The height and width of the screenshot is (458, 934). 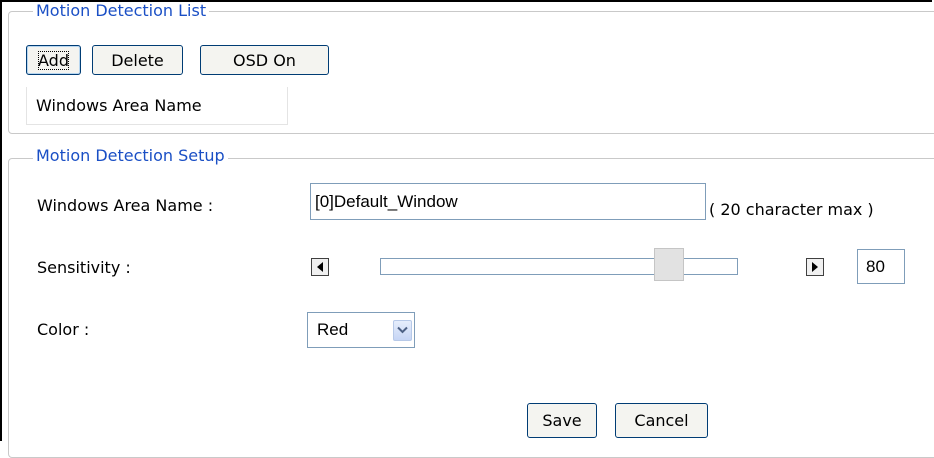 I want to click on left-arrow-icon, so click(x=320, y=267).